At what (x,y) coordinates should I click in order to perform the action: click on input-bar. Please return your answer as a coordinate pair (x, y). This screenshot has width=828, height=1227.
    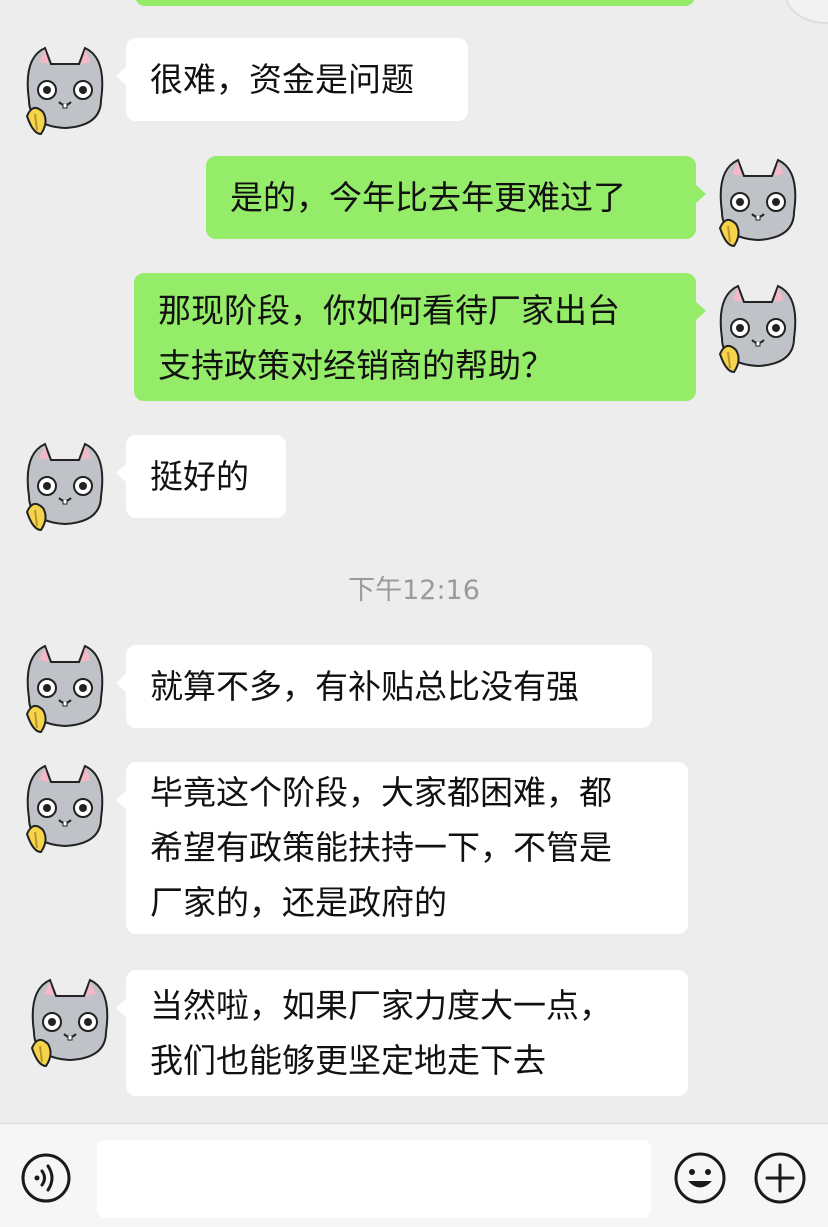
    Looking at the image, I should click on (414, 1175).